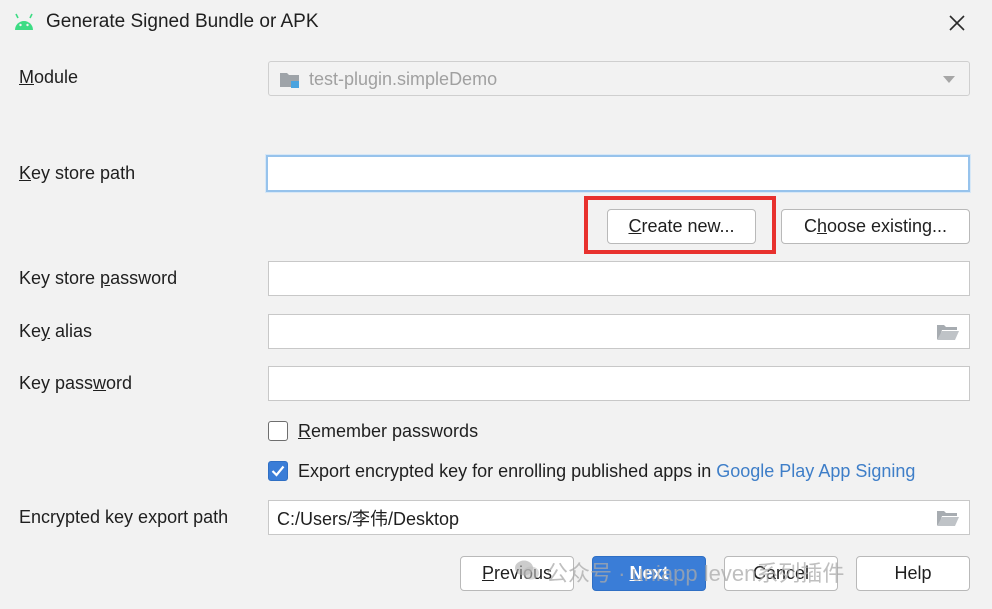  I want to click on key-password-label: Key password, so click(75, 383).